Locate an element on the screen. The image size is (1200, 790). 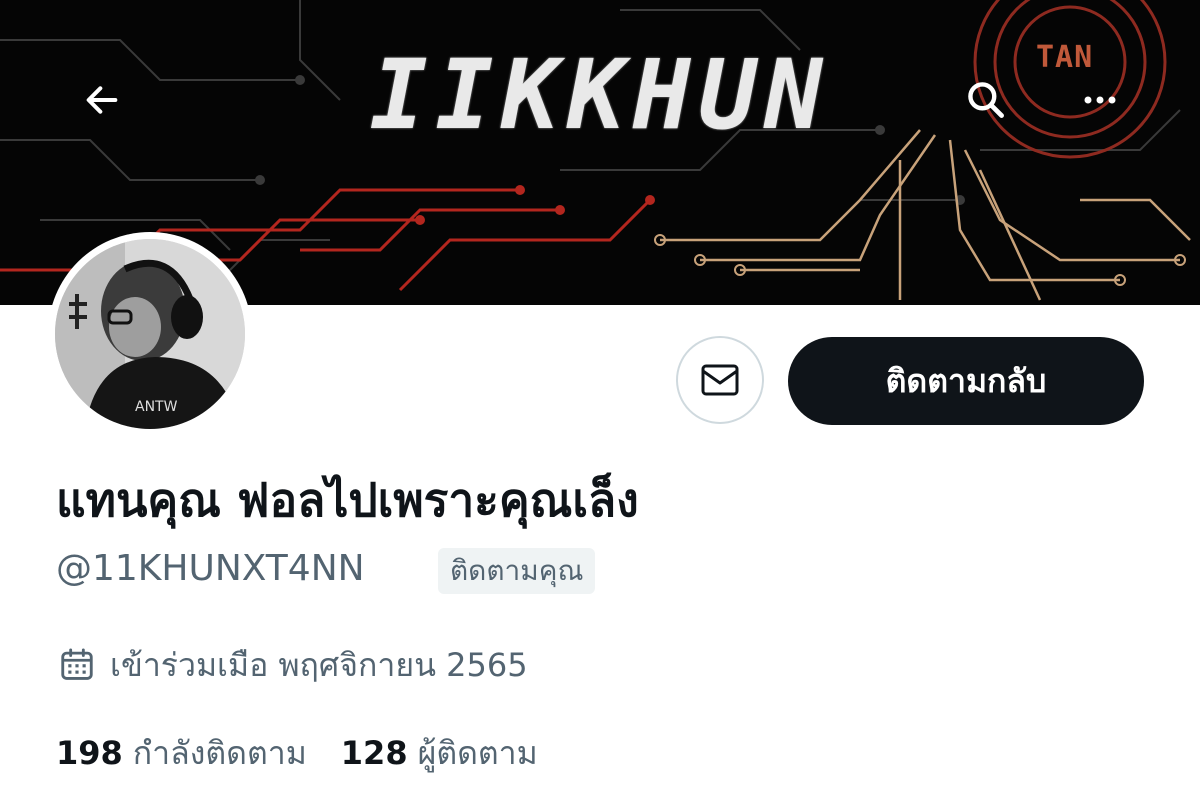
following-link: 198 กำลังติดตาม is located at coordinates (181, 753).